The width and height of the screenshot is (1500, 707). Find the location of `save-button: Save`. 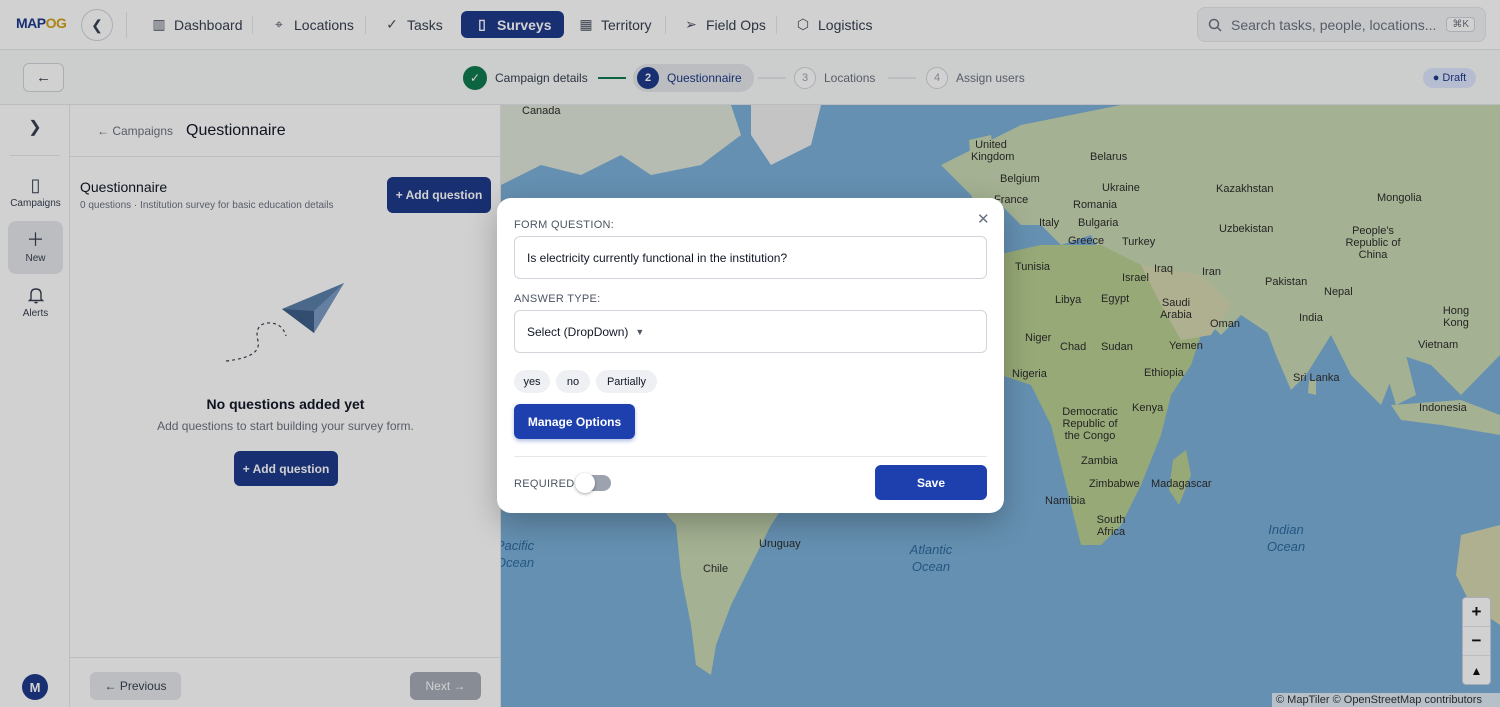

save-button: Save is located at coordinates (931, 482).